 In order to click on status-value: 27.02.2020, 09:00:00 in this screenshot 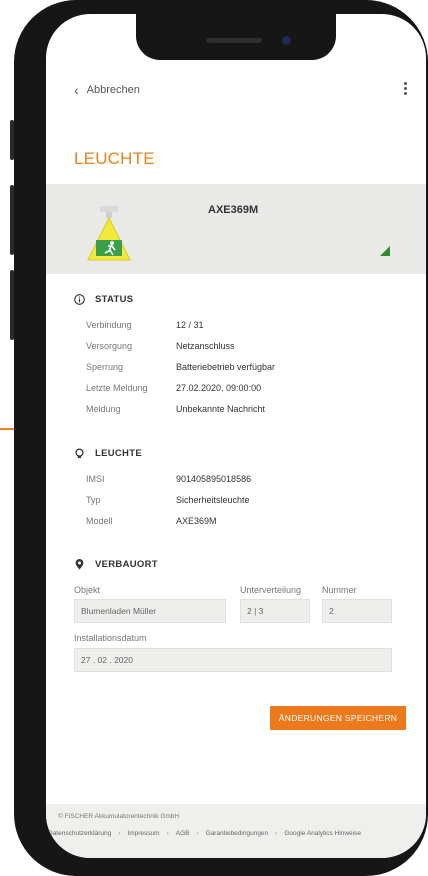, I will do `click(219, 388)`.